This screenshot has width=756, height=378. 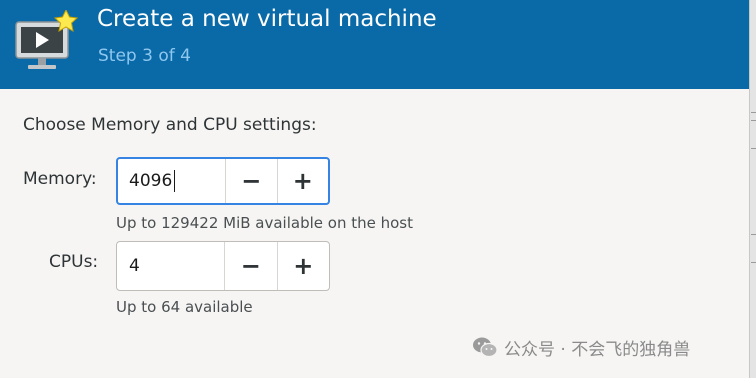 I want to click on cpus-hint: Up to 64 available, so click(x=184, y=307).